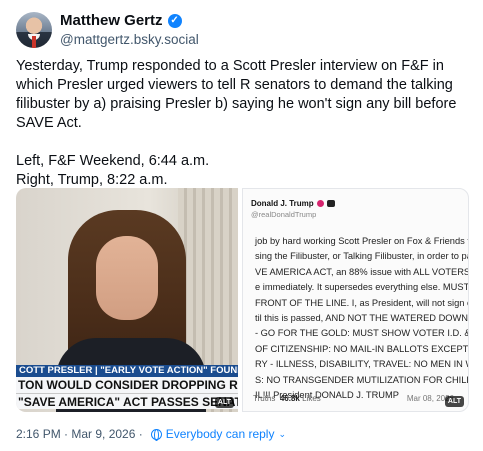 This screenshot has height=451, width=483. What do you see at coordinates (156, 434) in the screenshot?
I see `globe-icon` at bounding box center [156, 434].